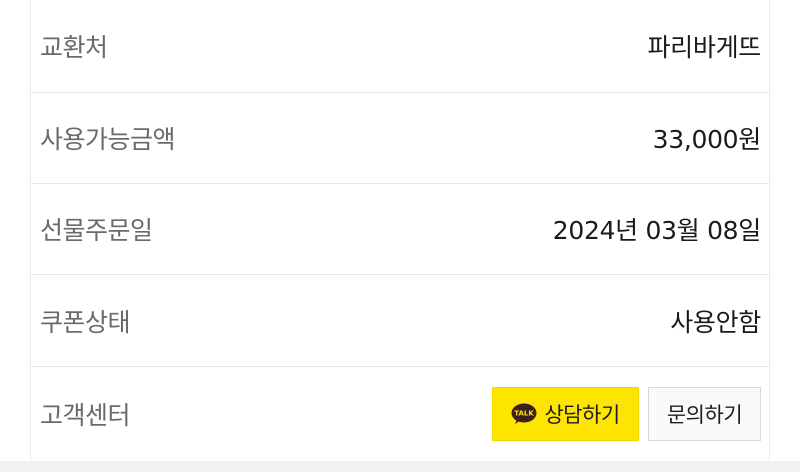 The height and width of the screenshot is (472, 800). What do you see at coordinates (582, 415) in the screenshot?
I see `kakao-consult-label: 상담하기` at bounding box center [582, 415].